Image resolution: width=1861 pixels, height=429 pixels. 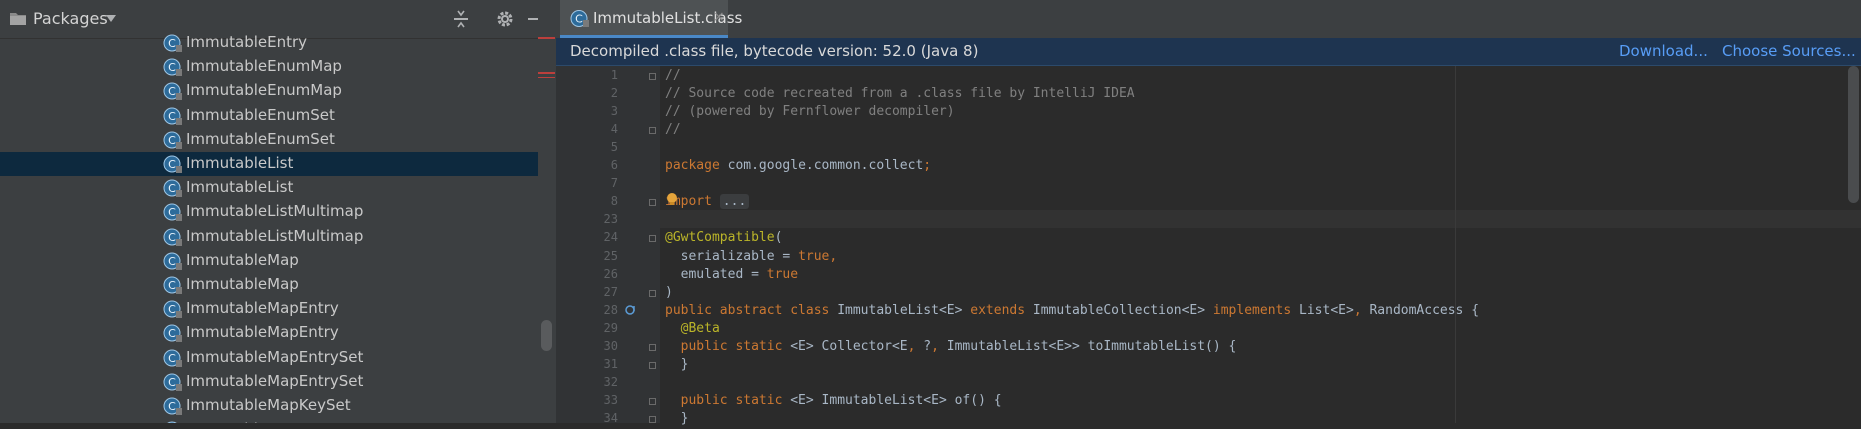 I want to click on gear-icon, so click(x=505, y=19).